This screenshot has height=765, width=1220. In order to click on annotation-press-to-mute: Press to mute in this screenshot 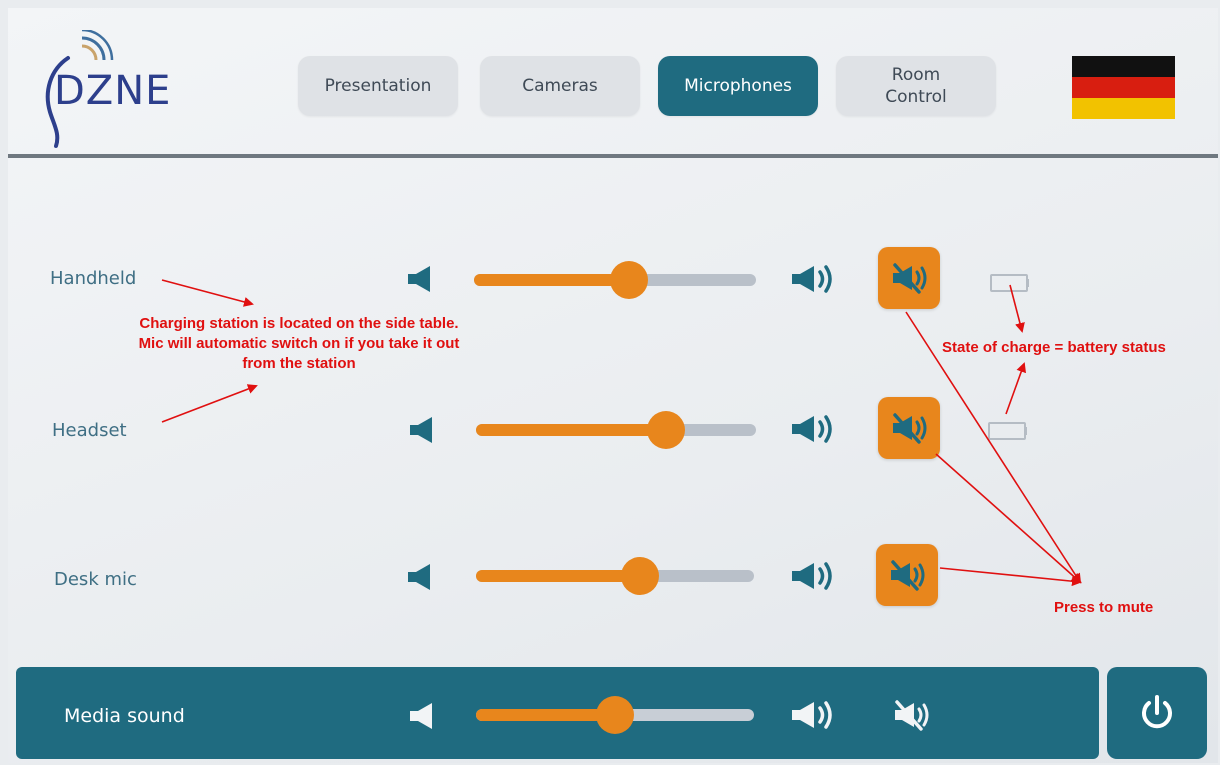, I will do `click(1104, 607)`.